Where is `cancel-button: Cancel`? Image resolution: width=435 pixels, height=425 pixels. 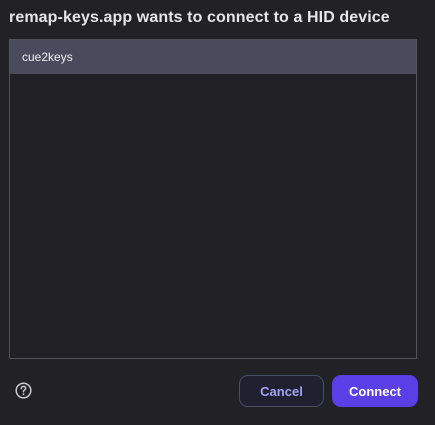
cancel-button: Cancel is located at coordinates (281, 391).